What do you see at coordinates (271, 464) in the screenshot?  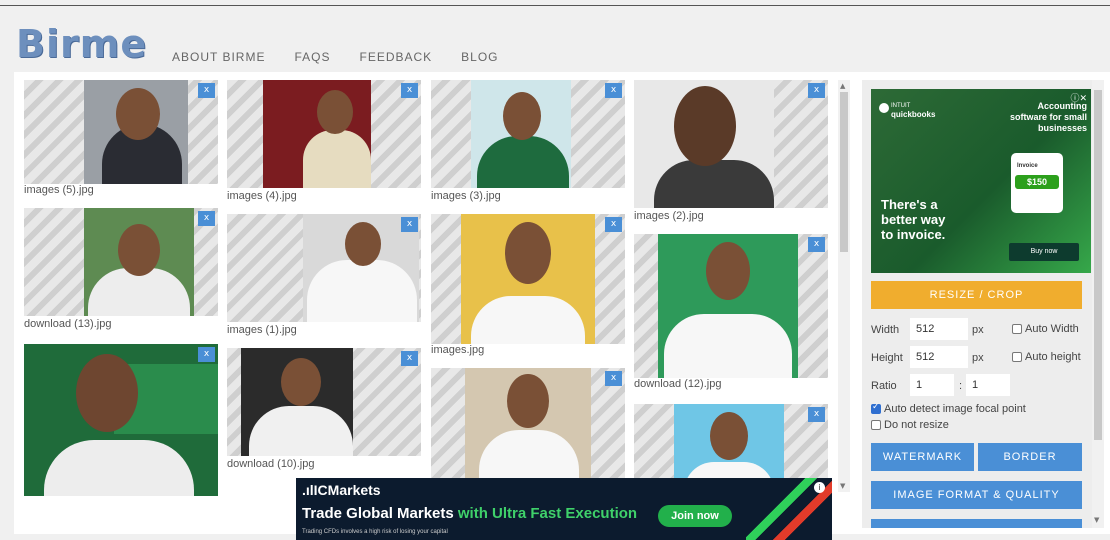 I see `filename-label: download (10).jpg` at bounding box center [271, 464].